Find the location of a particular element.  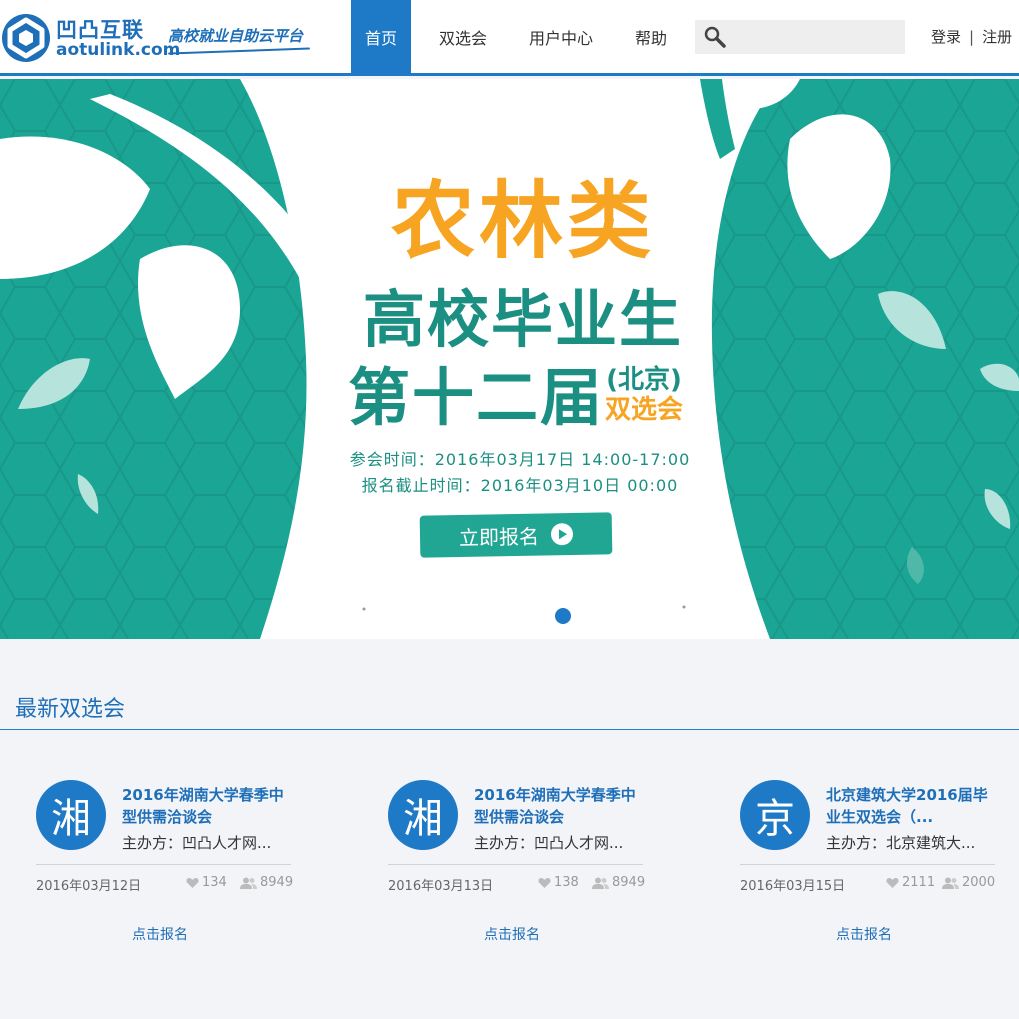

card-likes: 134 is located at coordinates (206, 882).